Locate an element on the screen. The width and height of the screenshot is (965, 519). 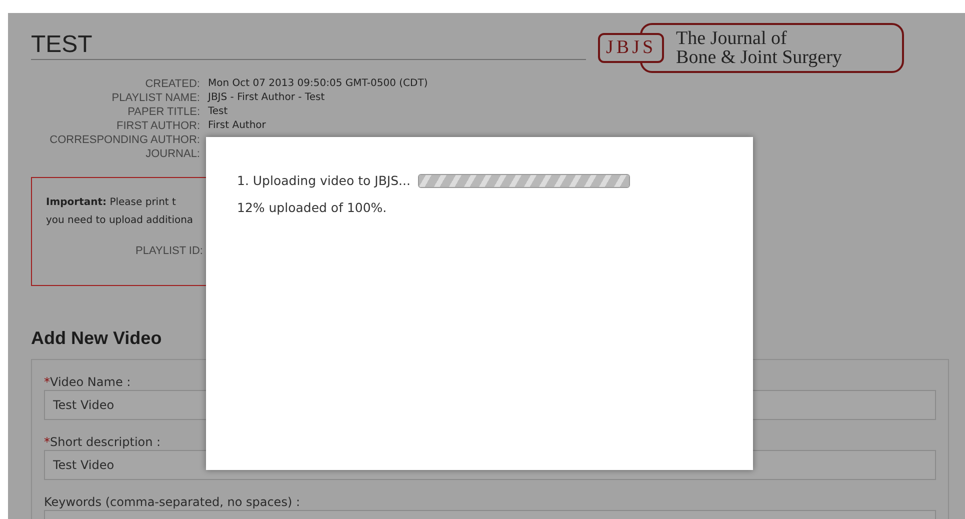
notice-text: Important: Please print t is located at coordinates (111, 203).